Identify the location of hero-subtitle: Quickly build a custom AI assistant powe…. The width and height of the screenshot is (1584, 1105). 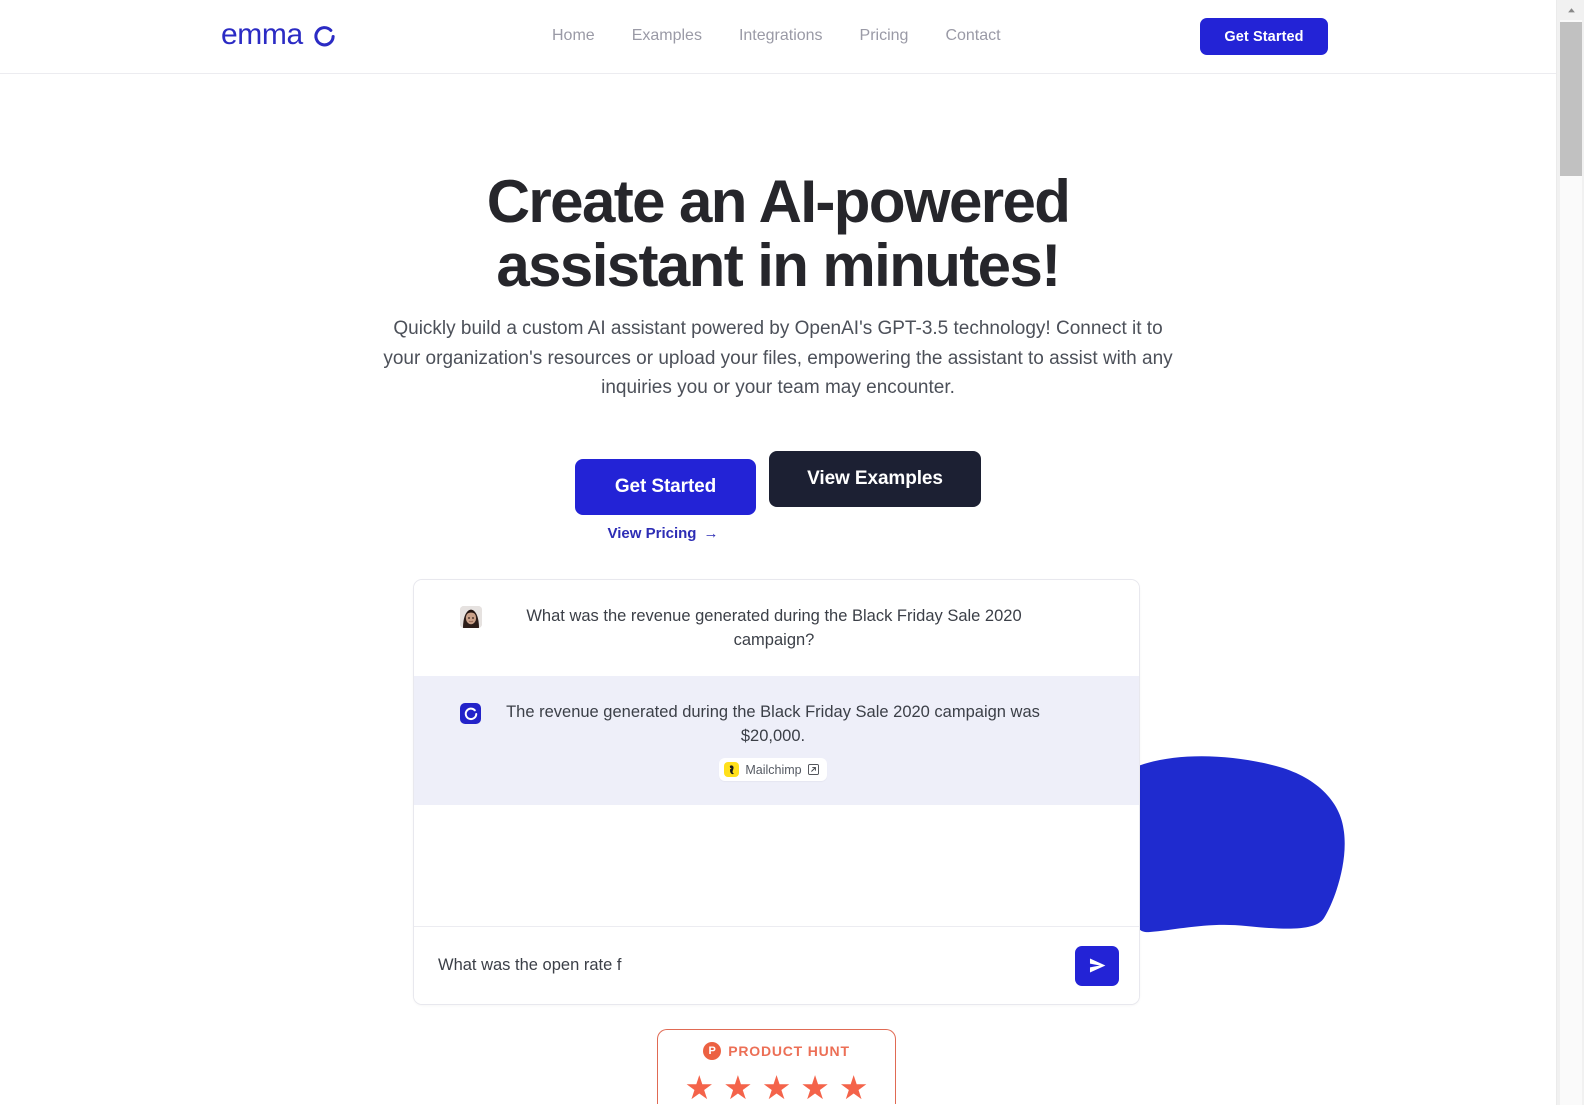
(778, 358).